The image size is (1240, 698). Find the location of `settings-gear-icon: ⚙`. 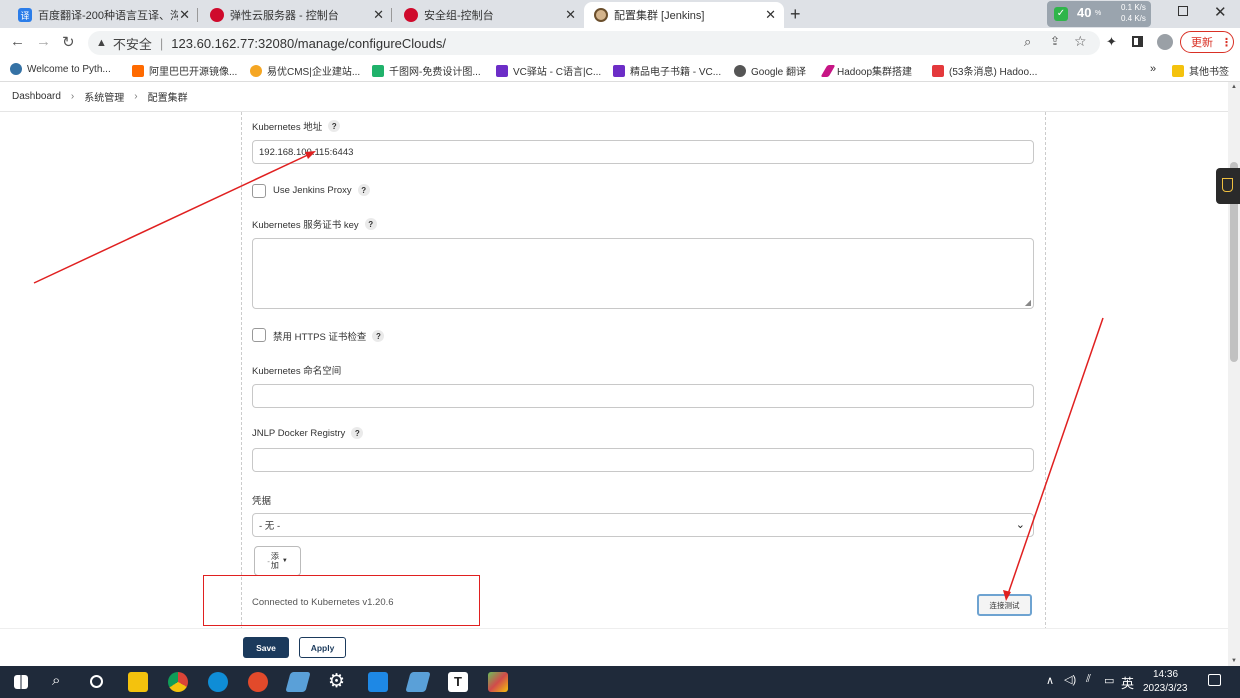

settings-gear-icon: ⚙ is located at coordinates (336, 681).